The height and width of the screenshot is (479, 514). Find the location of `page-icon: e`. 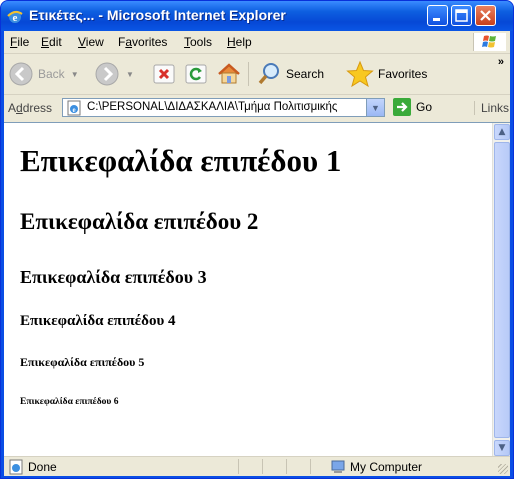

page-icon: e is located at coordinates (74, 108).